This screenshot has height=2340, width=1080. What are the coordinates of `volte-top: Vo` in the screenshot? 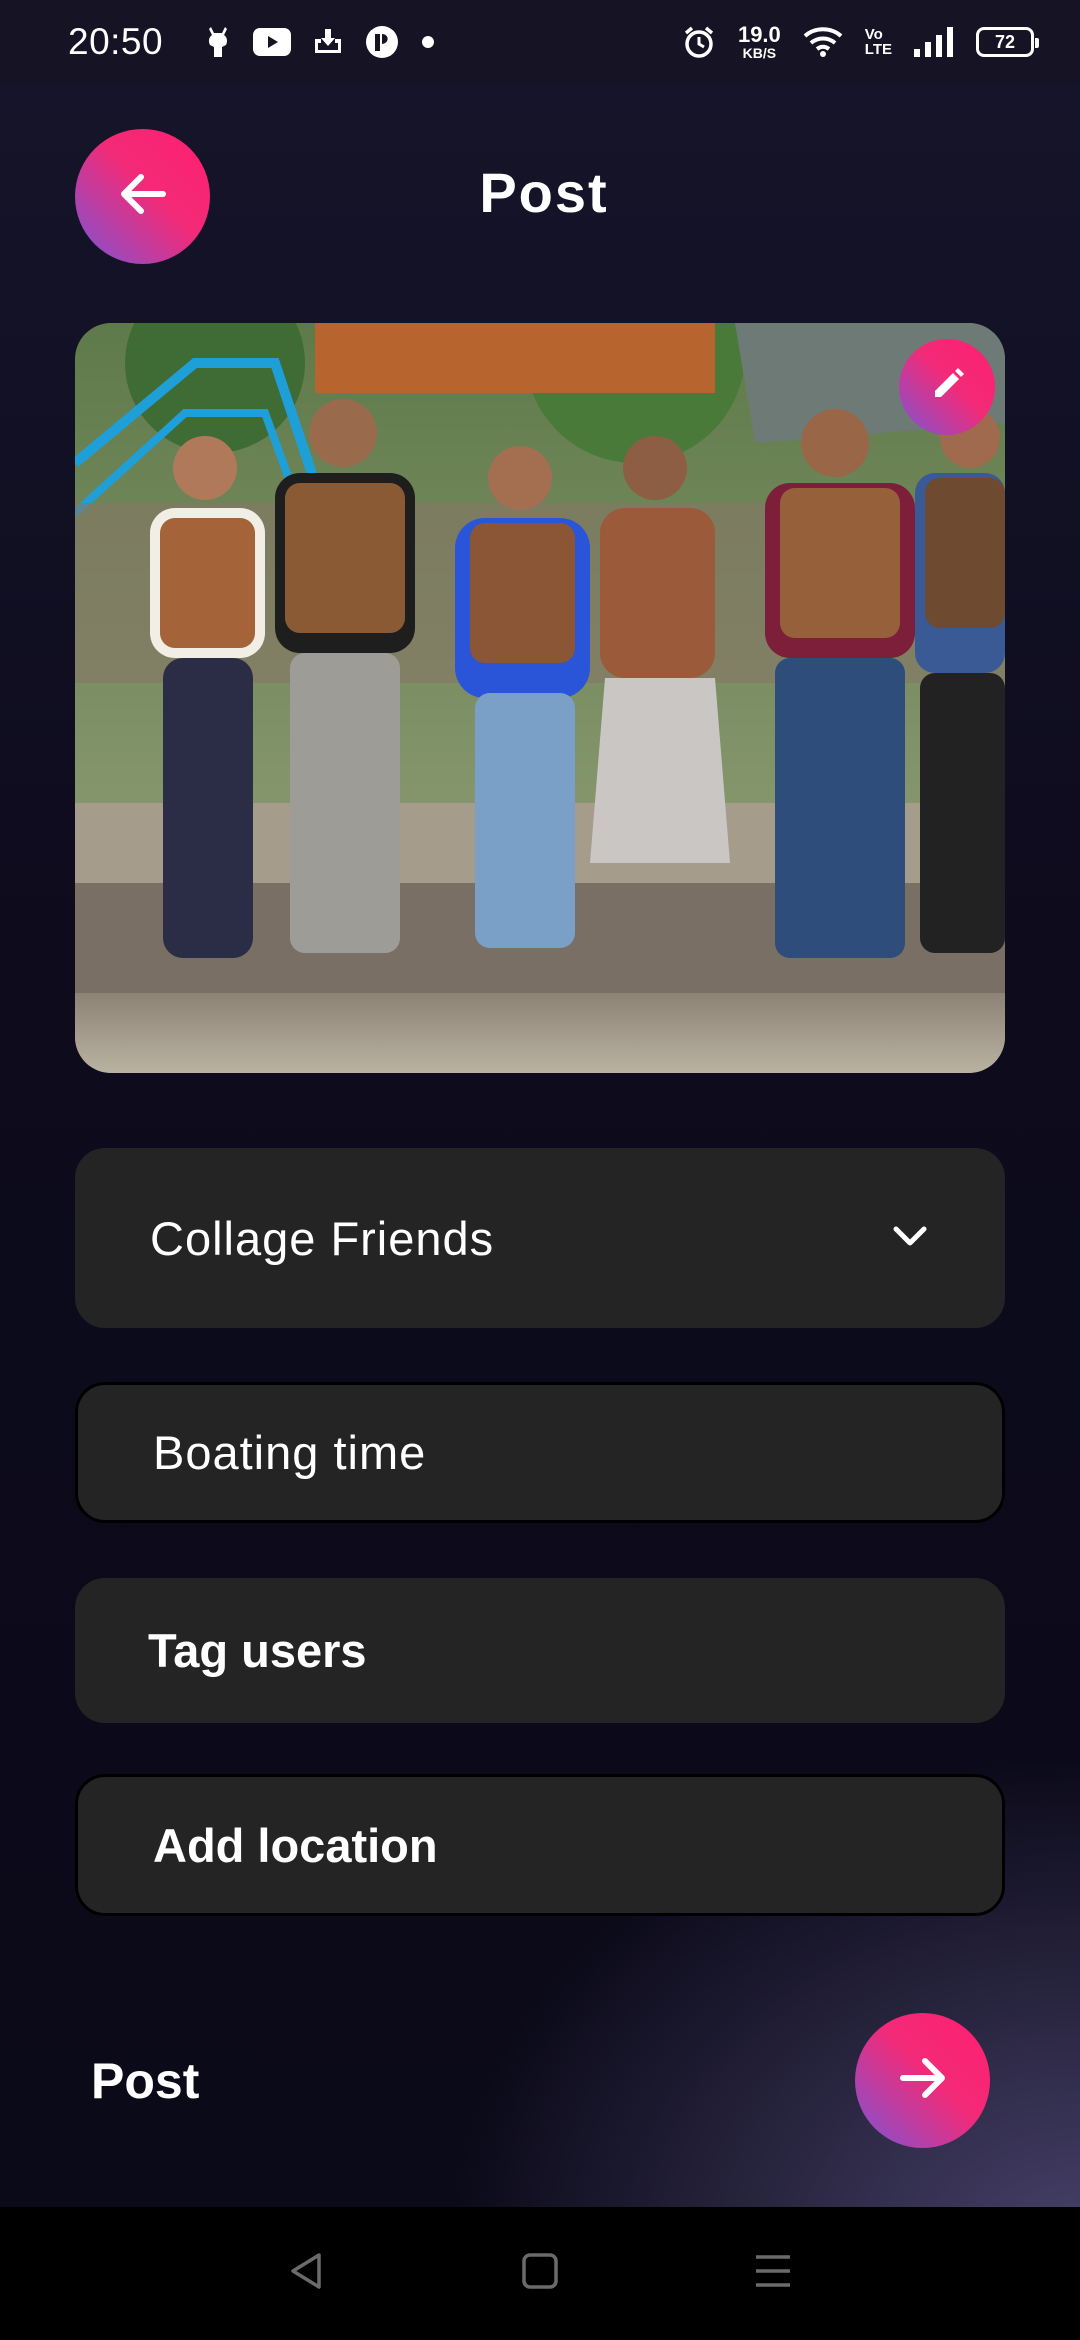 It's located at (873, 34).